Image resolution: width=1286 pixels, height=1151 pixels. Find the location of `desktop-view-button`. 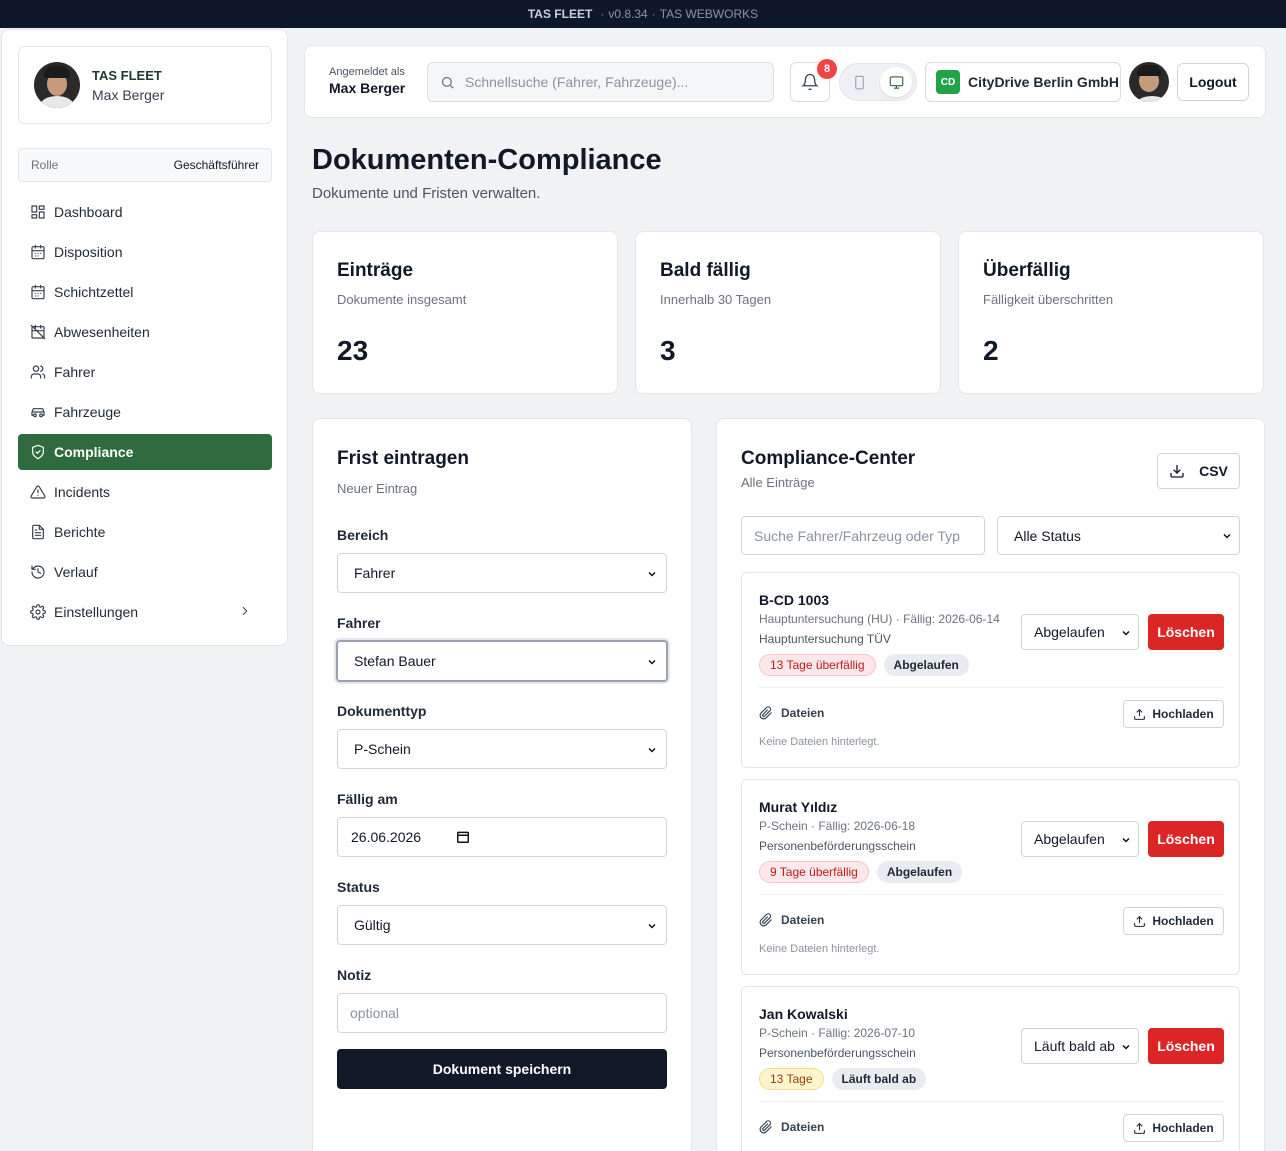

desktop-view-button is located at coordinates (896, 82).